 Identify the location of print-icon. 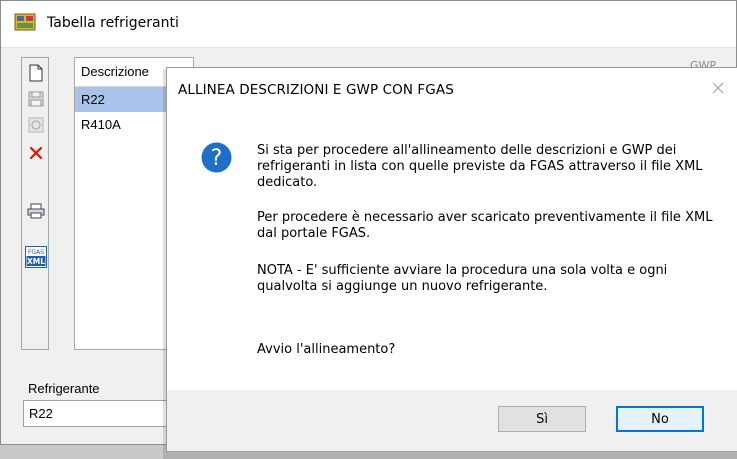
(36, 211).